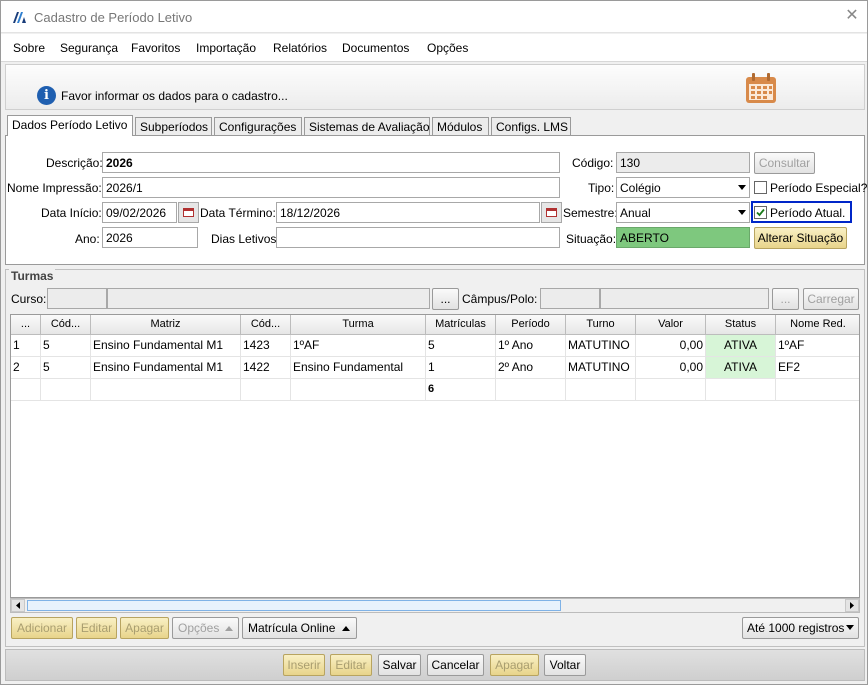 This screenshot has width=868, height=685. What do you see at coordinates (551, 212) in the screenshot?
I see `data-termino-calendar-button` at bounding box center [551, 212].